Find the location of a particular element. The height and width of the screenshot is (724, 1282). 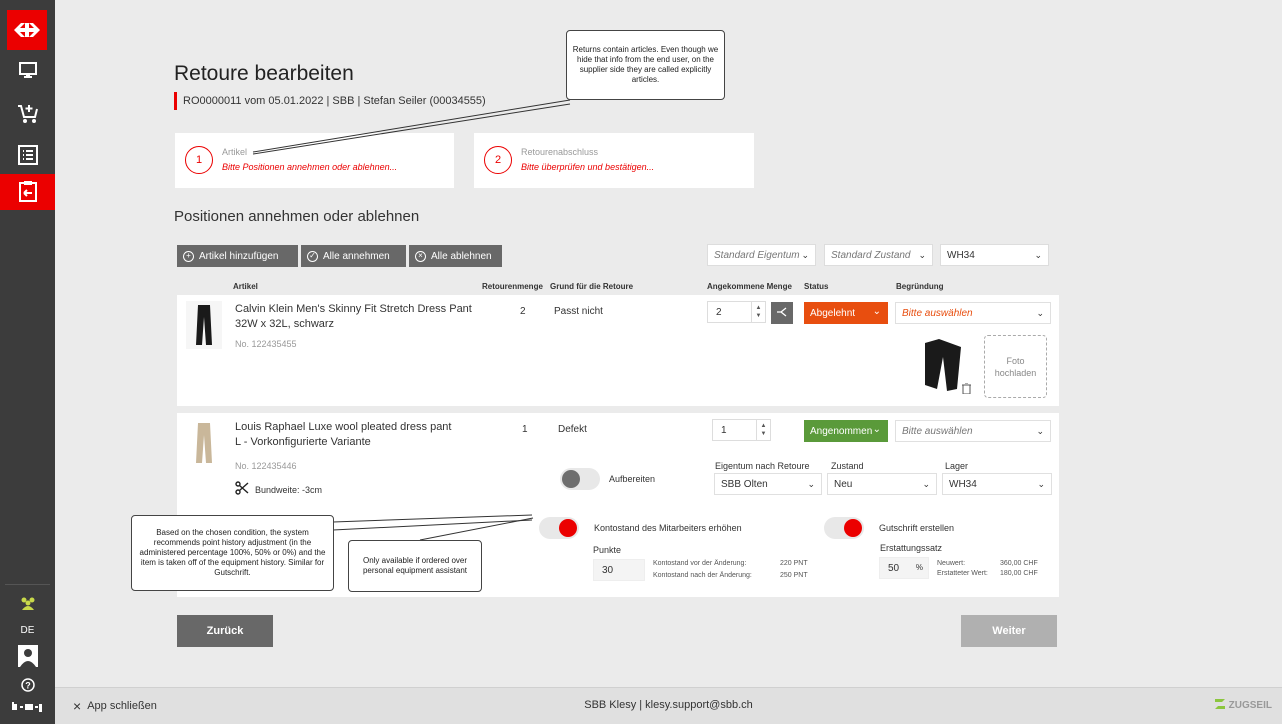

warehouse-select: WH34 ⌄ is located at coordinates (997, 484).